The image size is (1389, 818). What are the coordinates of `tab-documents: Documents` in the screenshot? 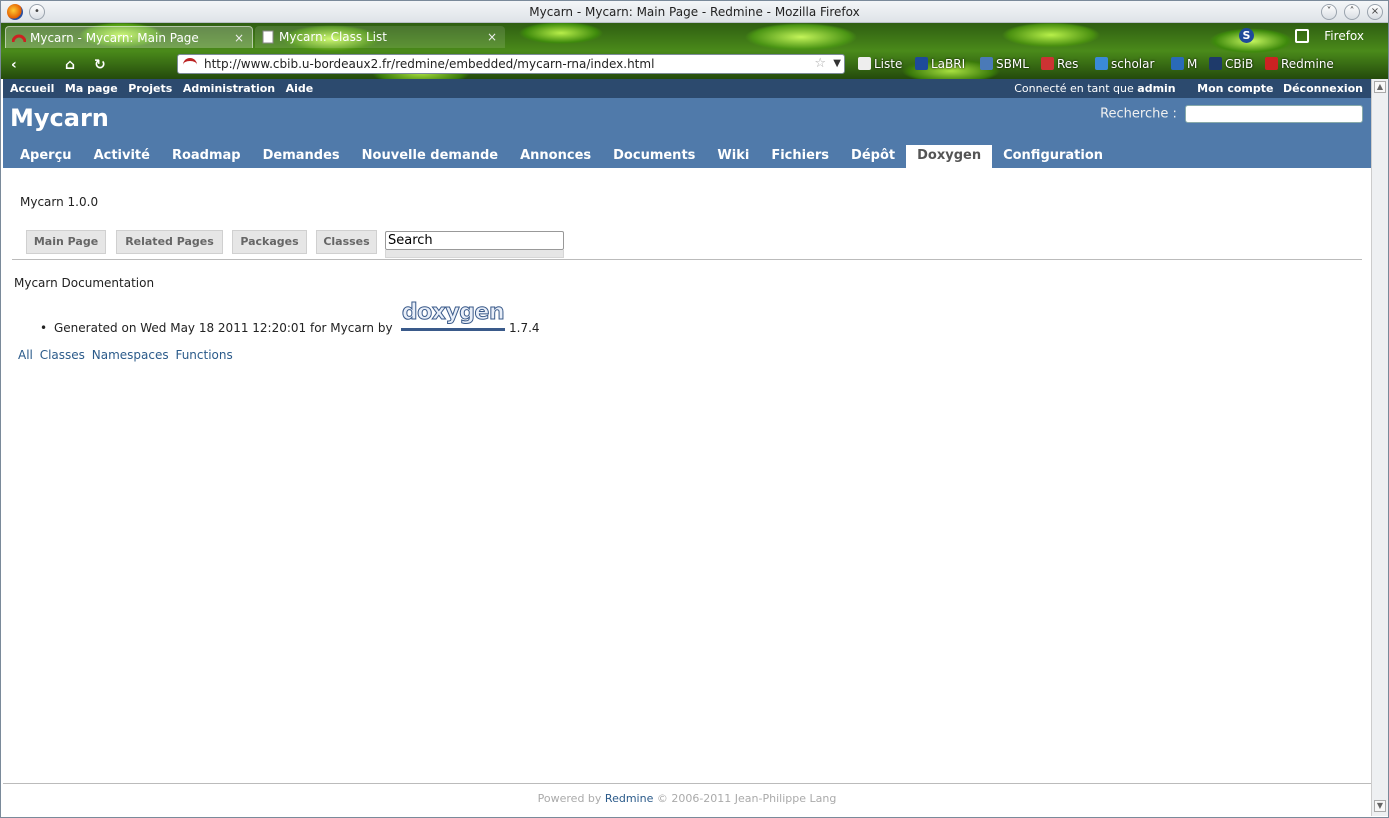 It's located at (654, 156).